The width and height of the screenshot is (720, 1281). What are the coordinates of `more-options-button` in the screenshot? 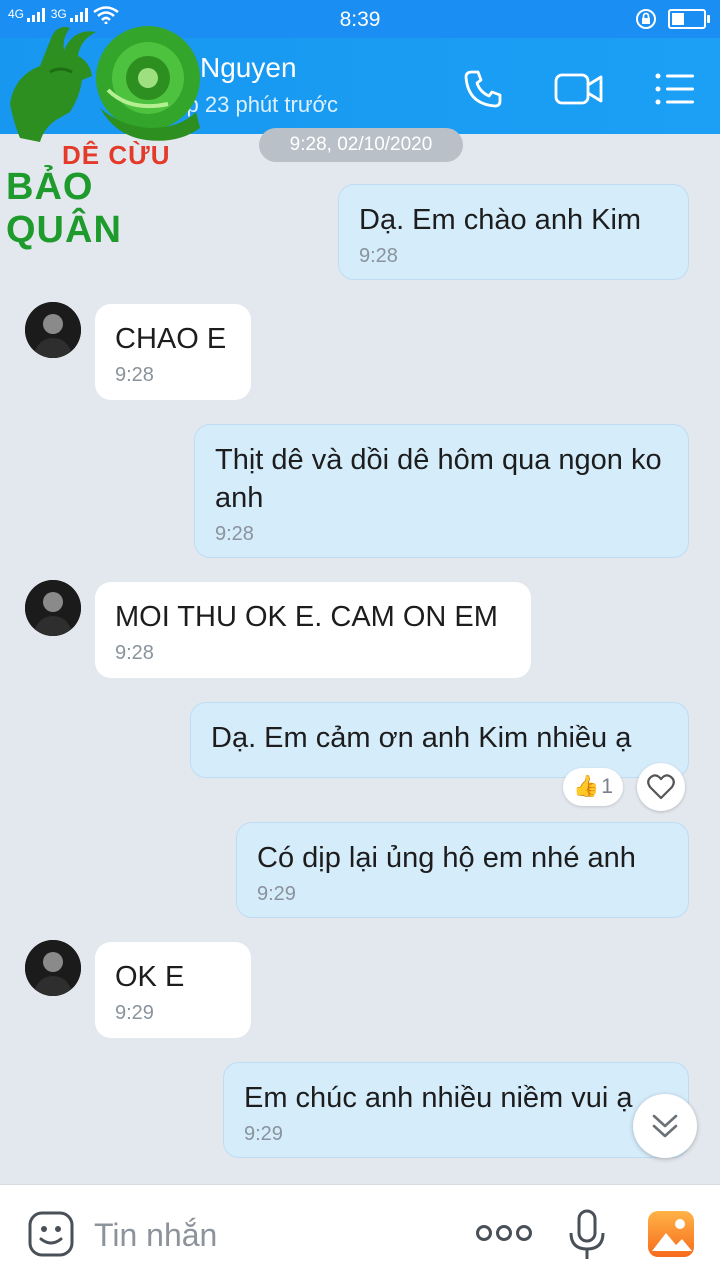 It's located at (504, 1233).